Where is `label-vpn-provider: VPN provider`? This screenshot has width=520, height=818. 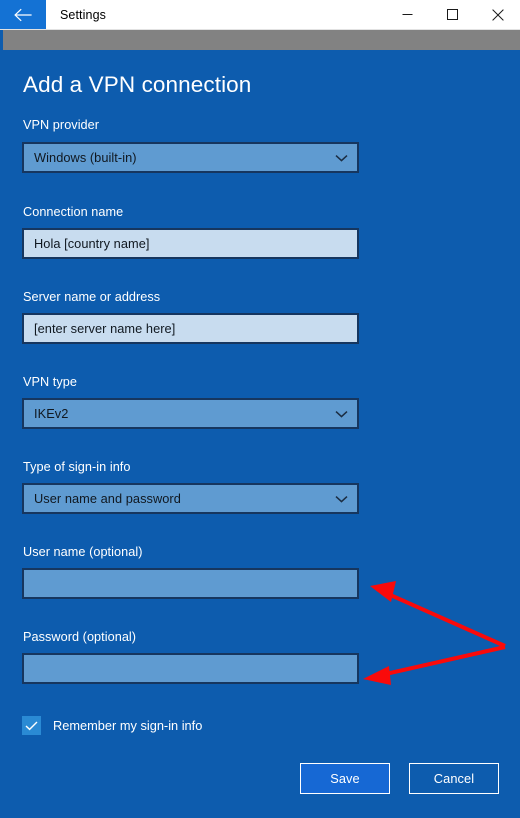
label-vpn-provider: VPN provider is located at coordinates (61, 125).